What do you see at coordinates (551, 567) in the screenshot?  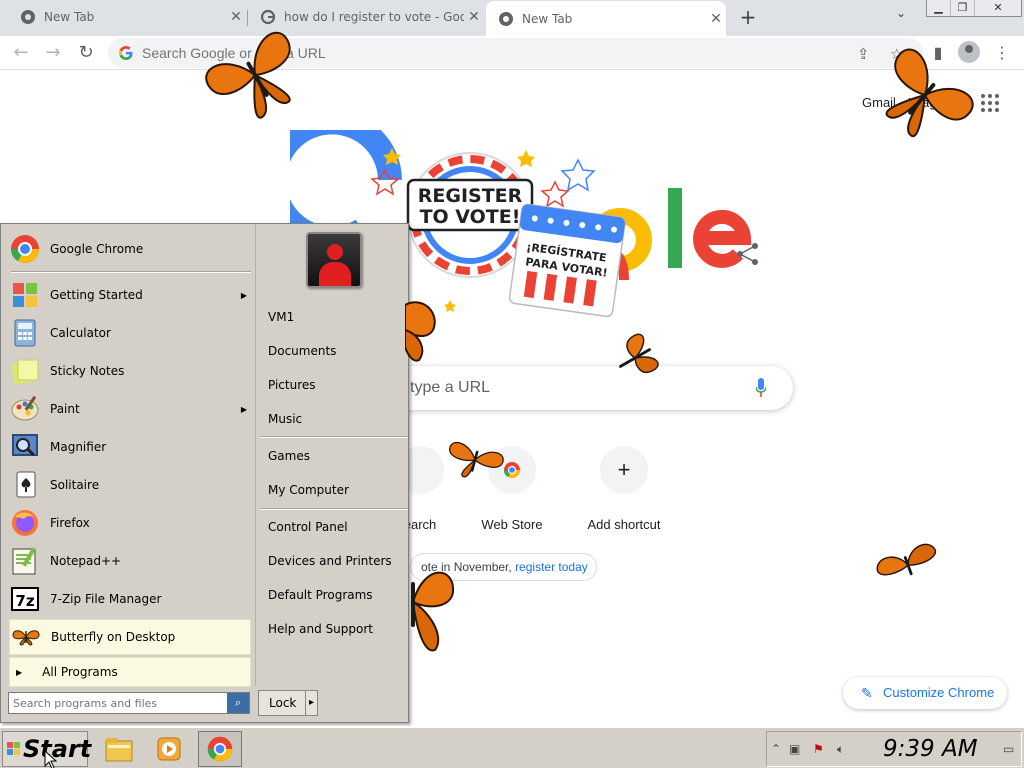 I see `register-today-link: register today` at bounding box center [551, 567].